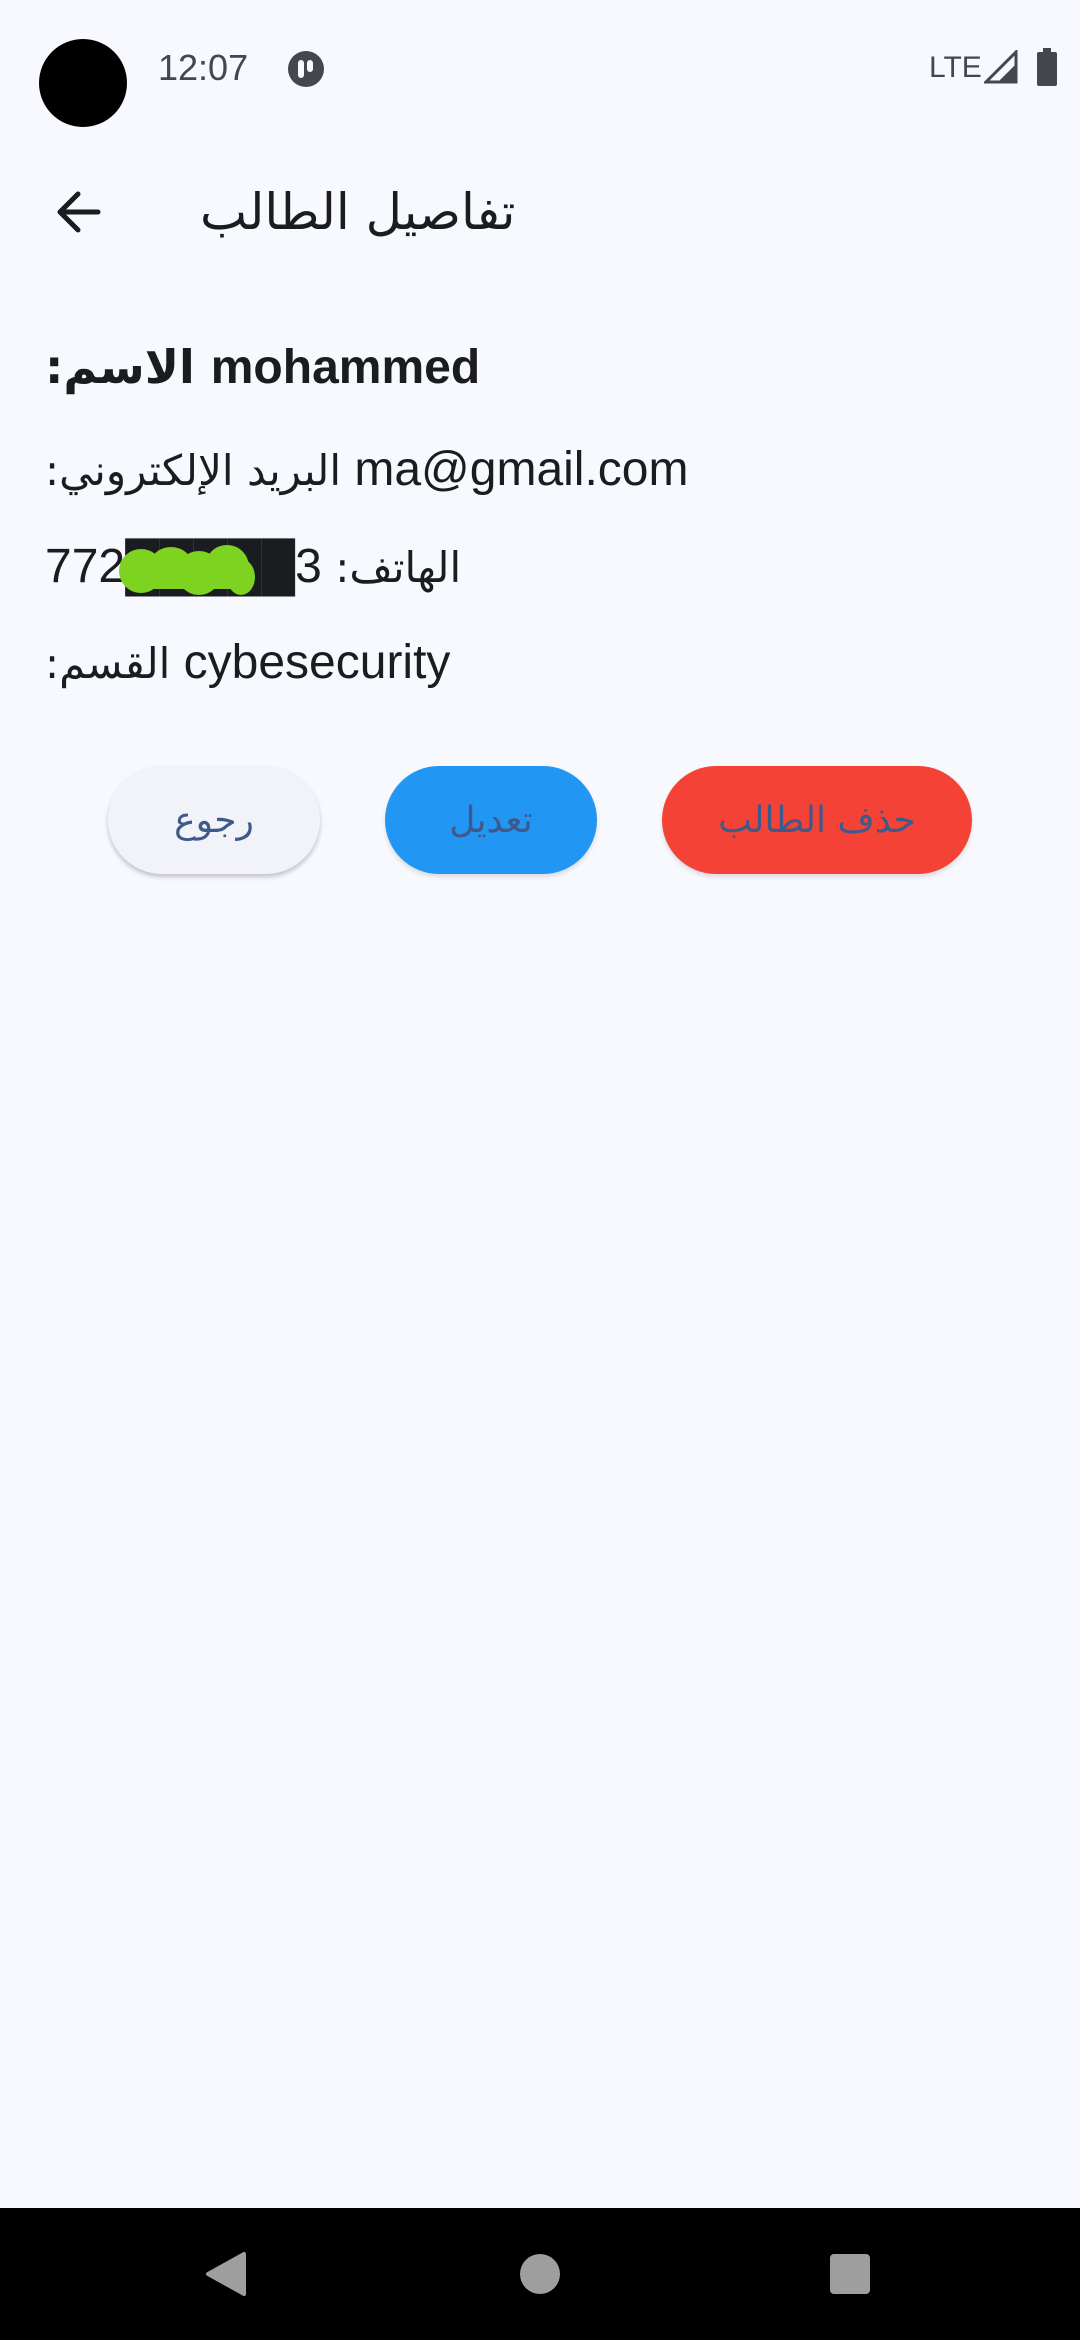 The height and width of the screenshot is (2340, 1080). Describe the element at coordinates (306, 69) in the screenshot. I see `app-notification-icon` at that location.